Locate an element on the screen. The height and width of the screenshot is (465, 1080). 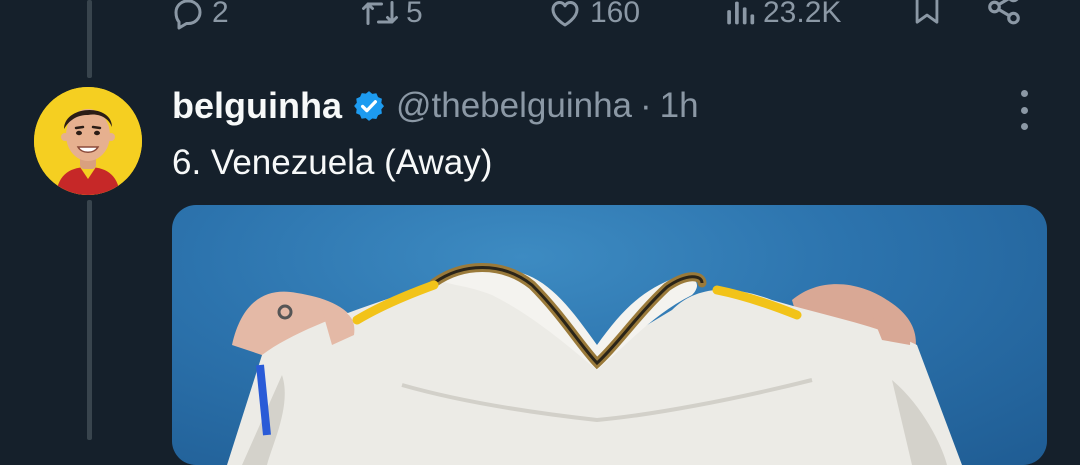
reply-count: 2 is located at coordinates (220, 14).